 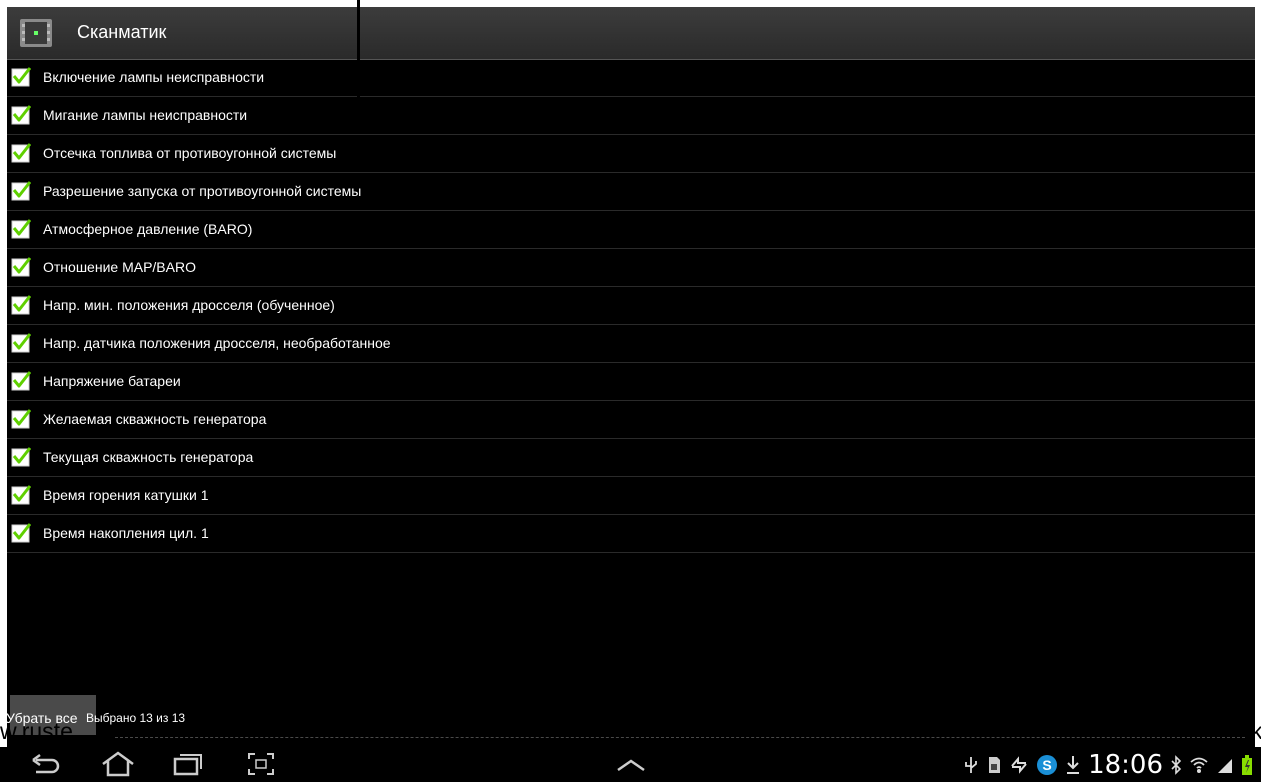 I want to click on list-item: Напряжение батареи, so click(x=631, y=382).